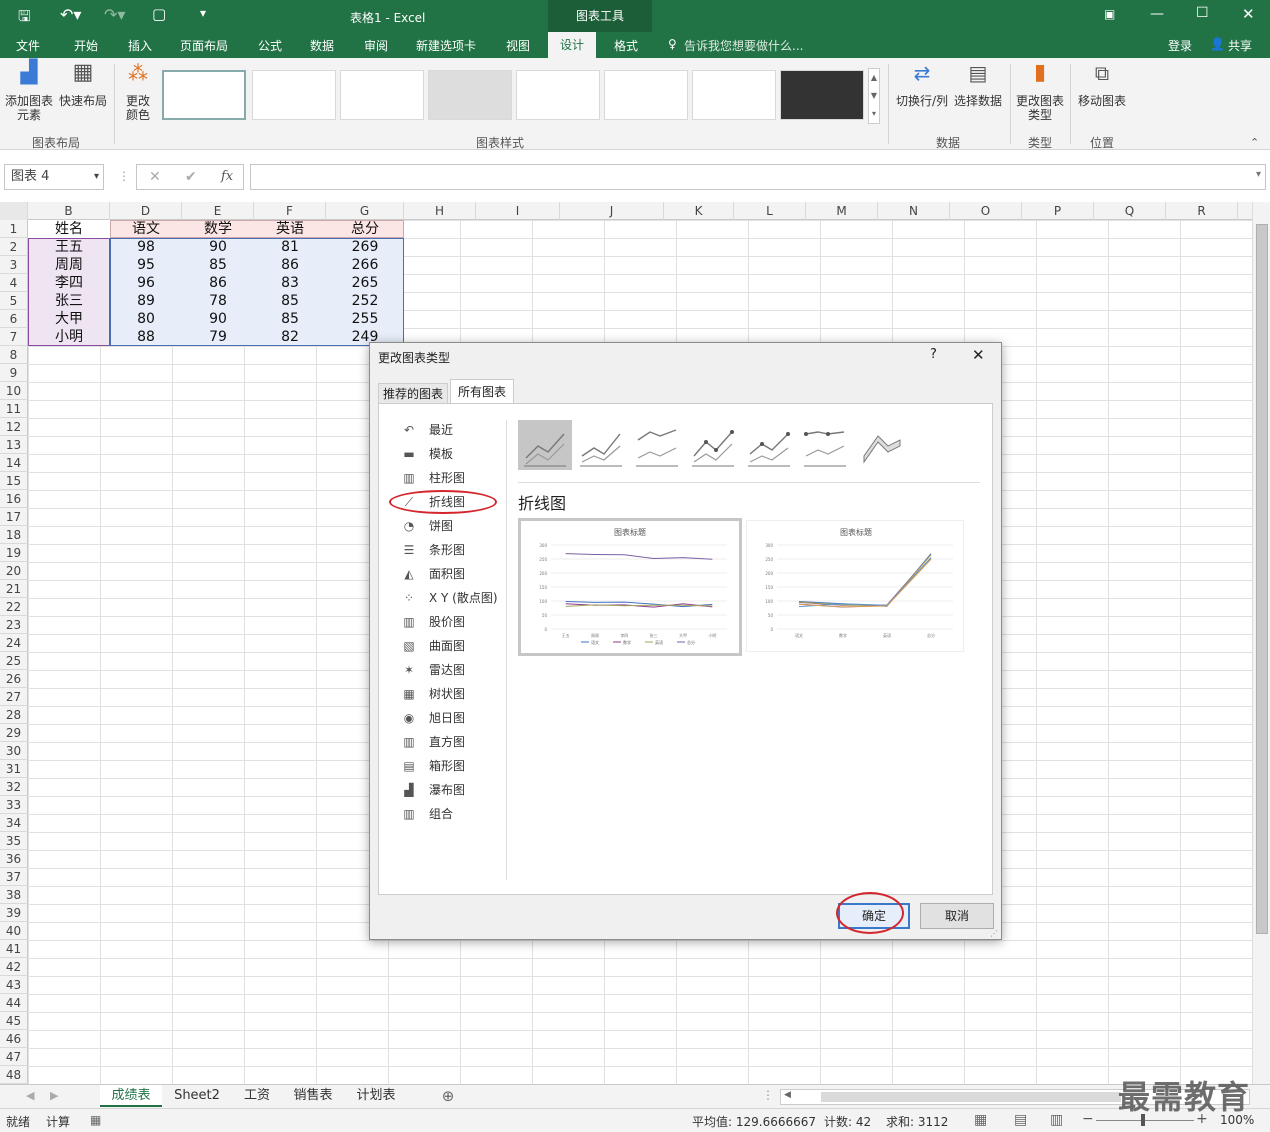 This screenshot has height=1132, width=1270. I want to click on menu-formulas: 公式, so click(270, 45).